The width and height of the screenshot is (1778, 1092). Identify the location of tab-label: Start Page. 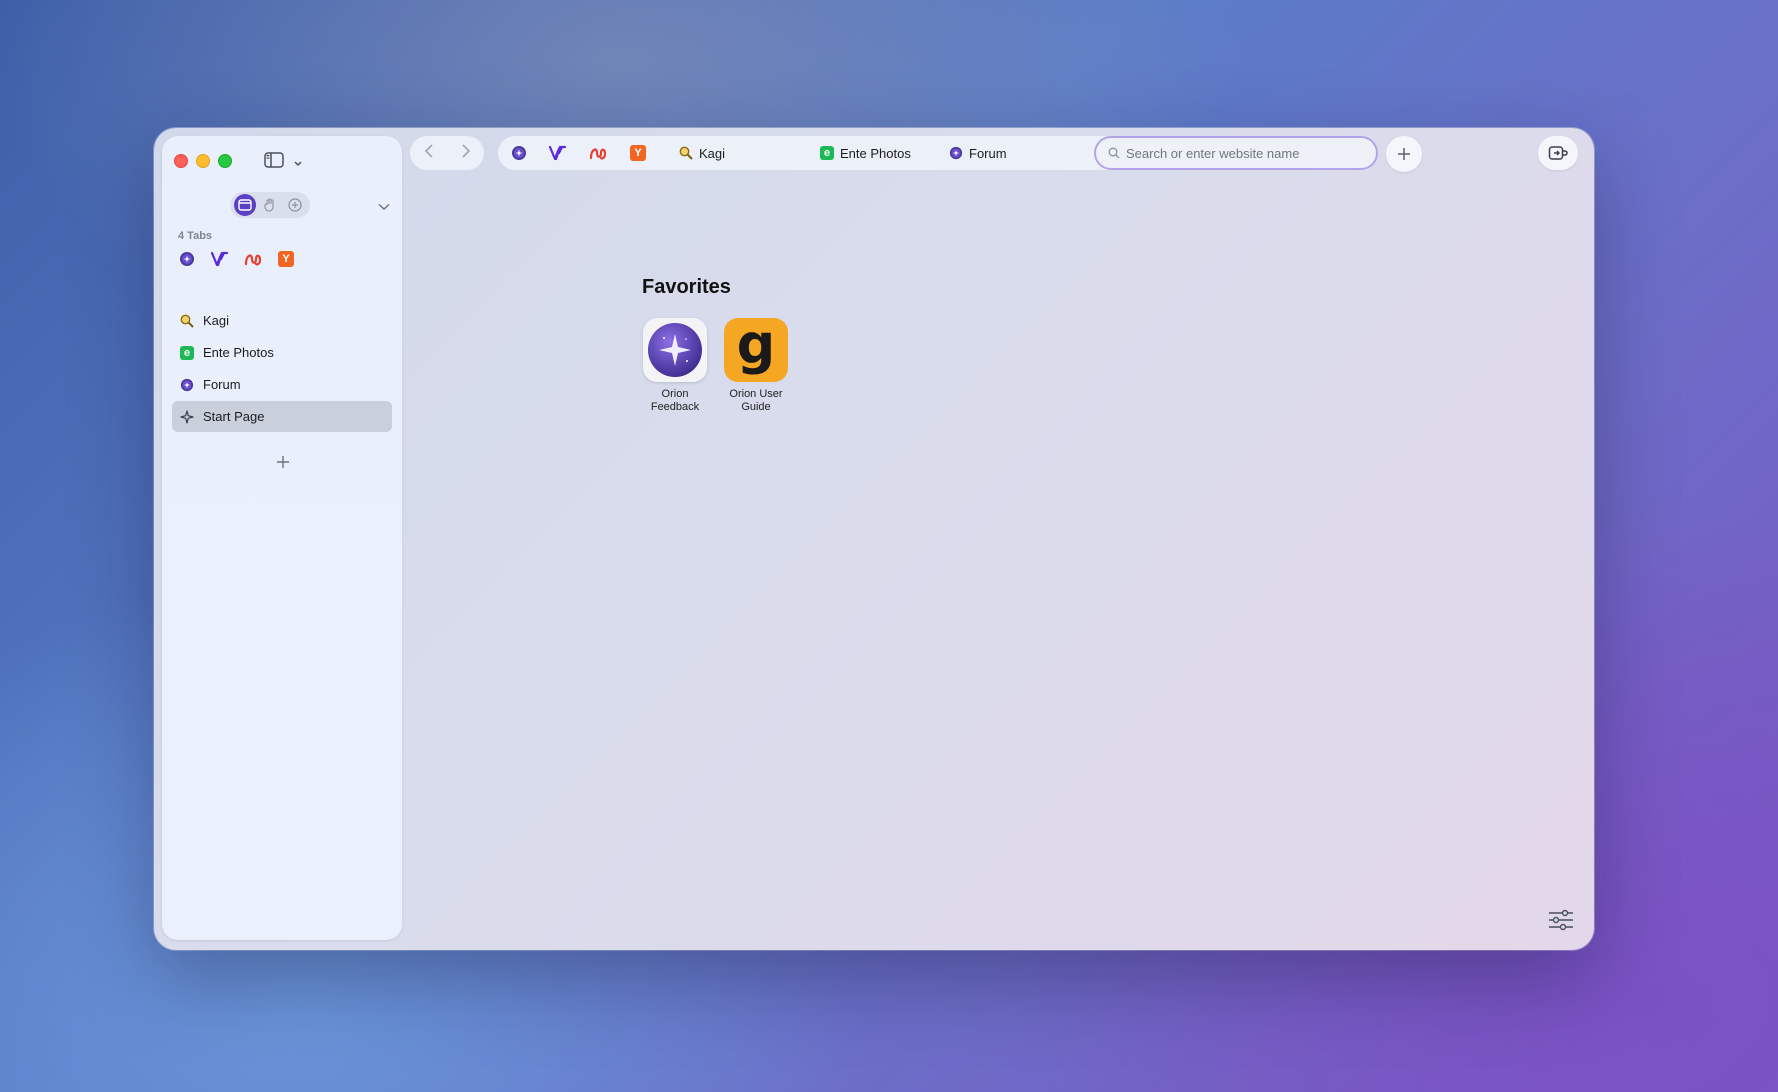
(234, 416).